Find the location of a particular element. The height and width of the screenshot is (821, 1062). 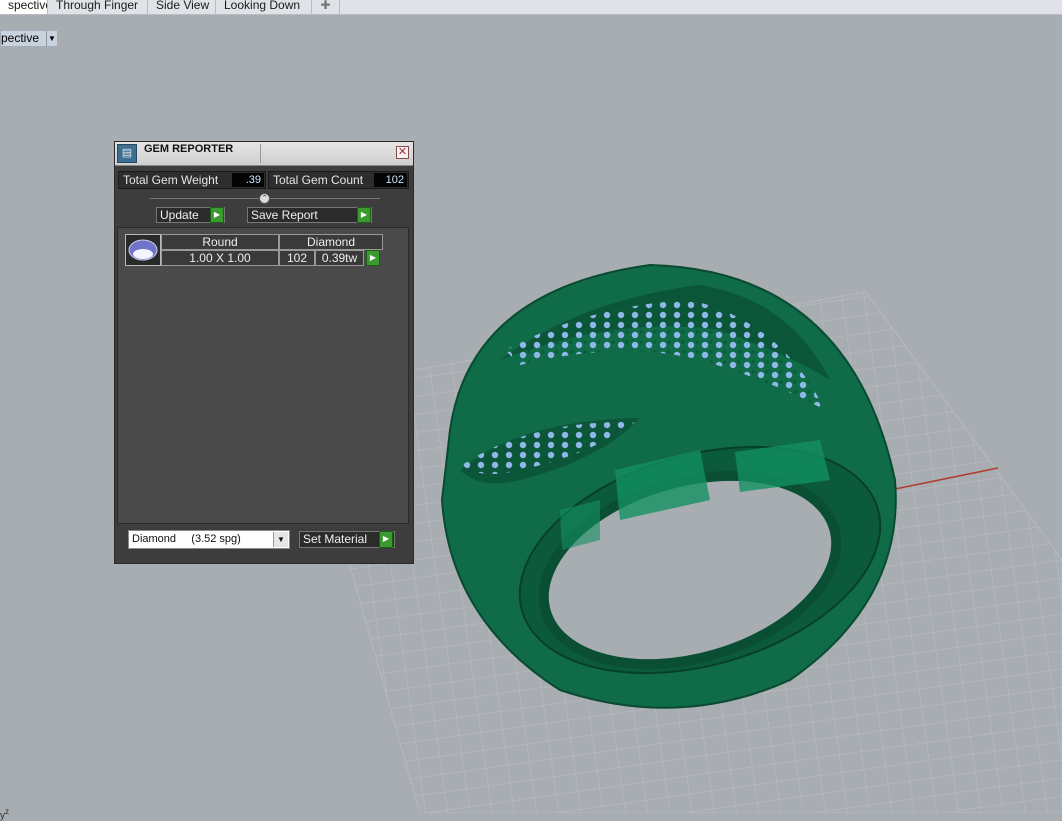

tab-label: spective is located at coordinates (28, 6).